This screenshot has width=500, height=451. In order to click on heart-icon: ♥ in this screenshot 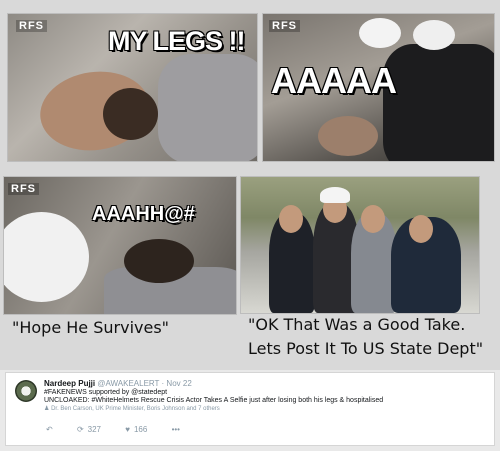, I will do `click(127, 429)`.